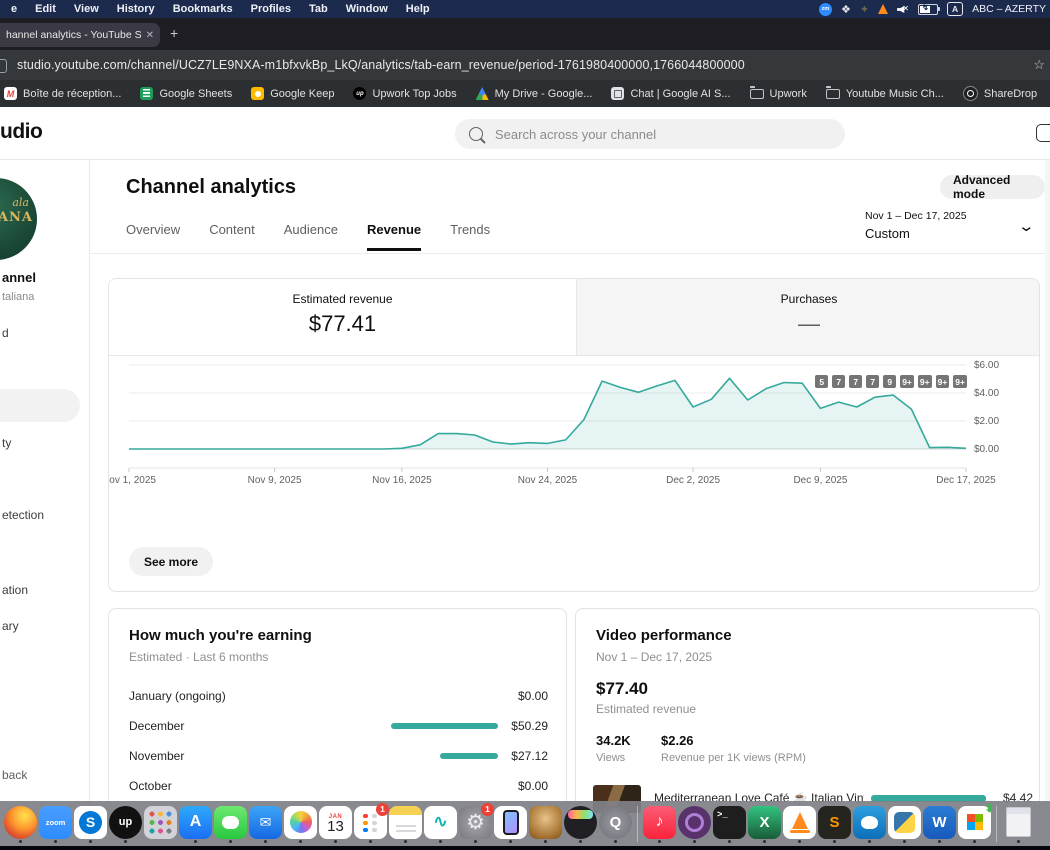 Image resolution: width=1050 pixels, height=850 pixels. Describe the element at coordinates (955, 9) in the screenshot. I see `input-source-icon: A` at that location.